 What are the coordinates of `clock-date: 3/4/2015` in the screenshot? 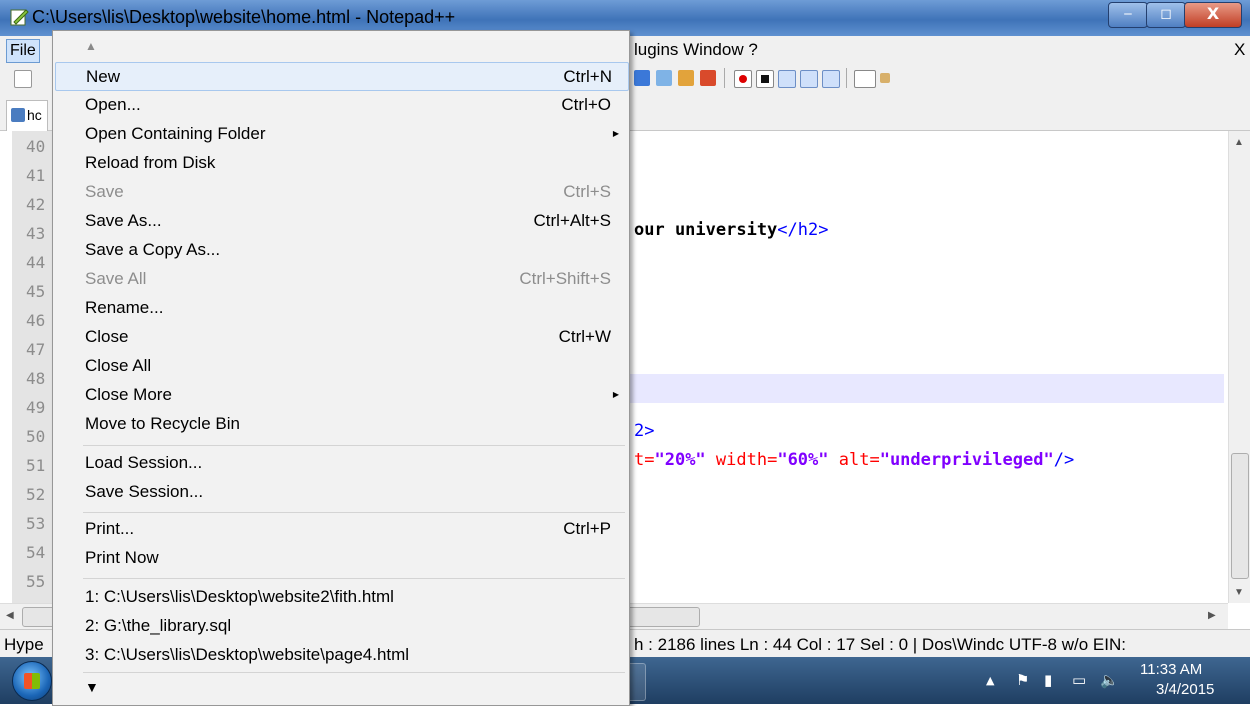 It's located at (1185, 689).